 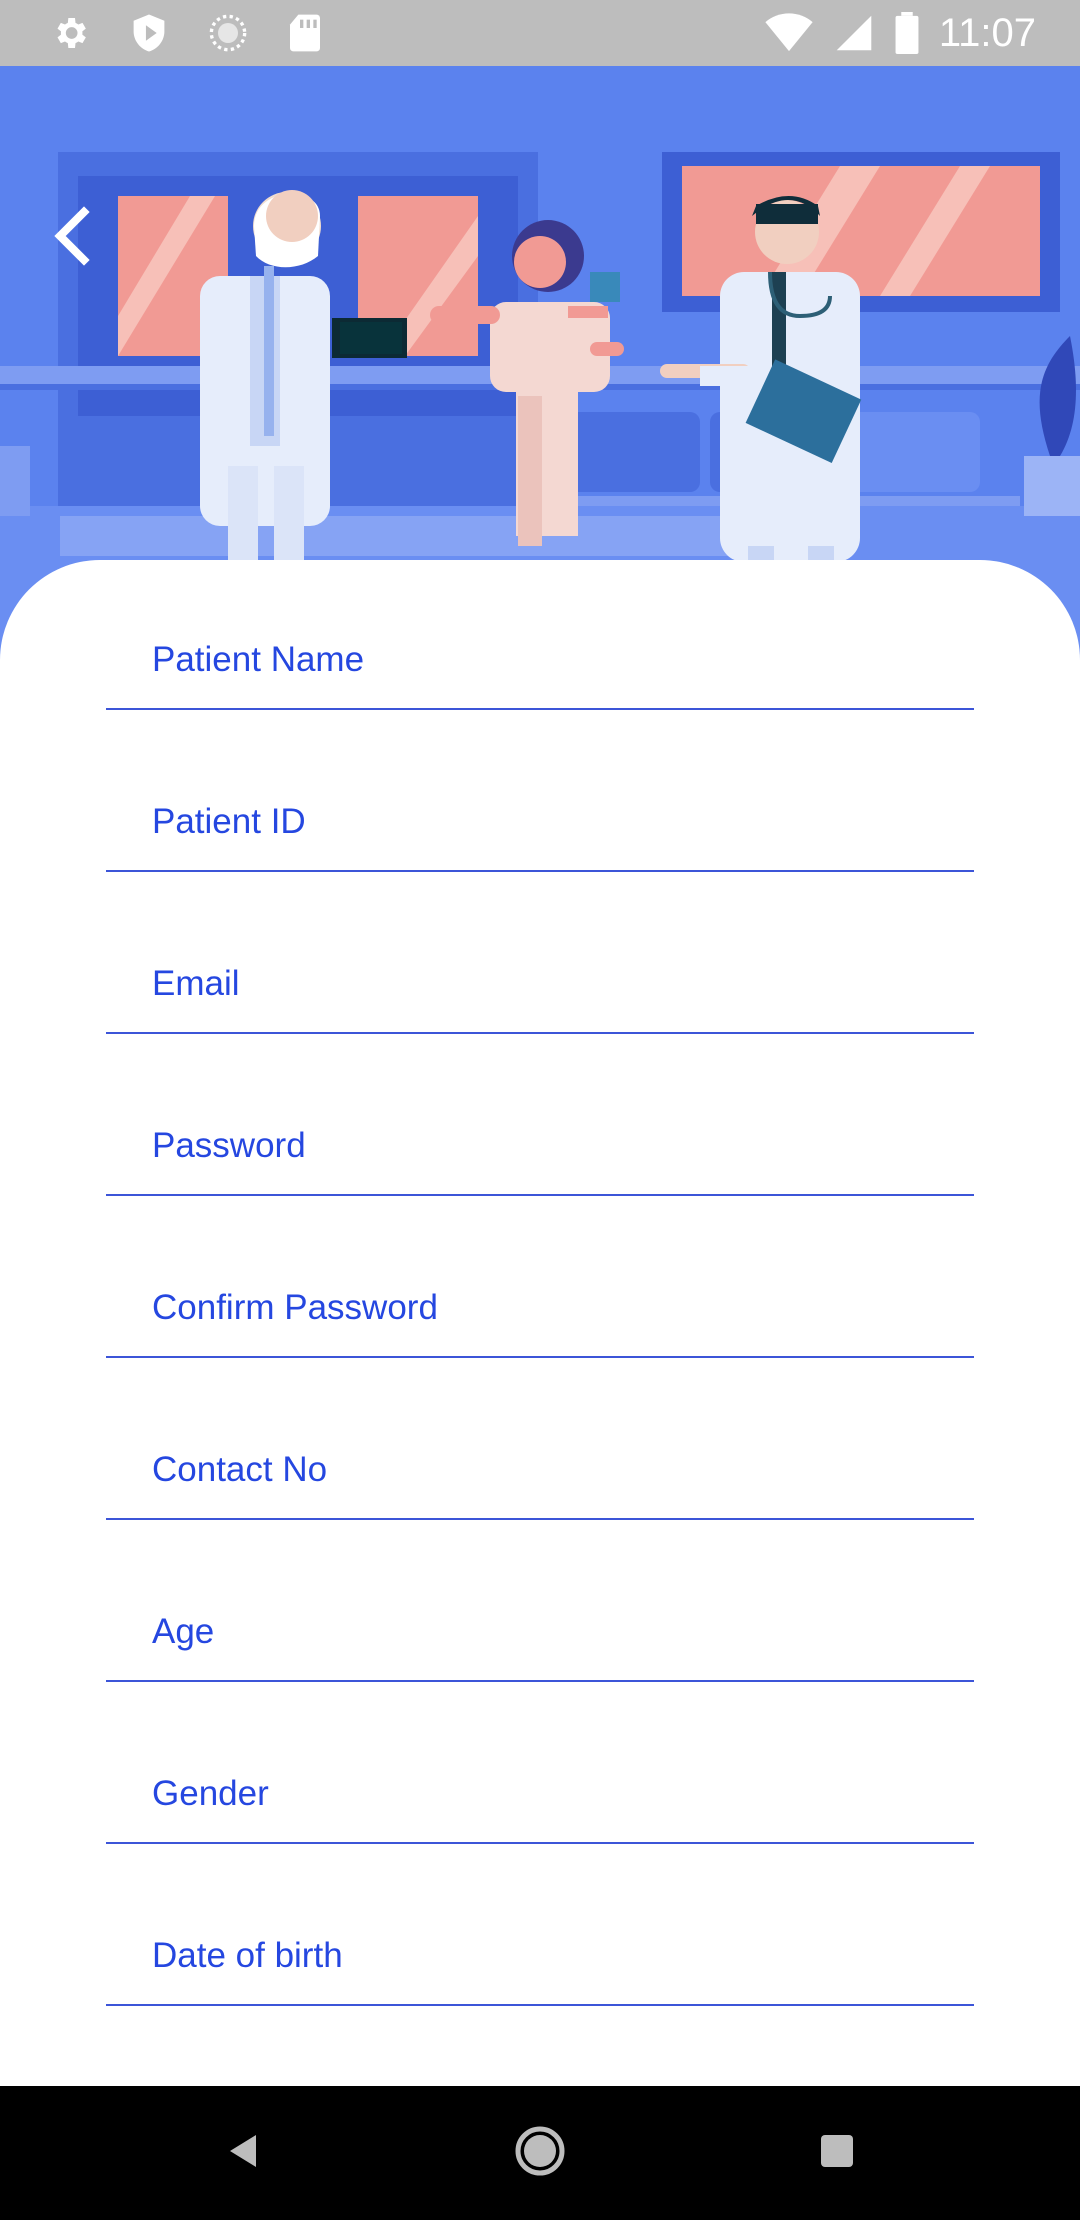 I want to click on home-nav-icon, so click(x=540, y=2153).